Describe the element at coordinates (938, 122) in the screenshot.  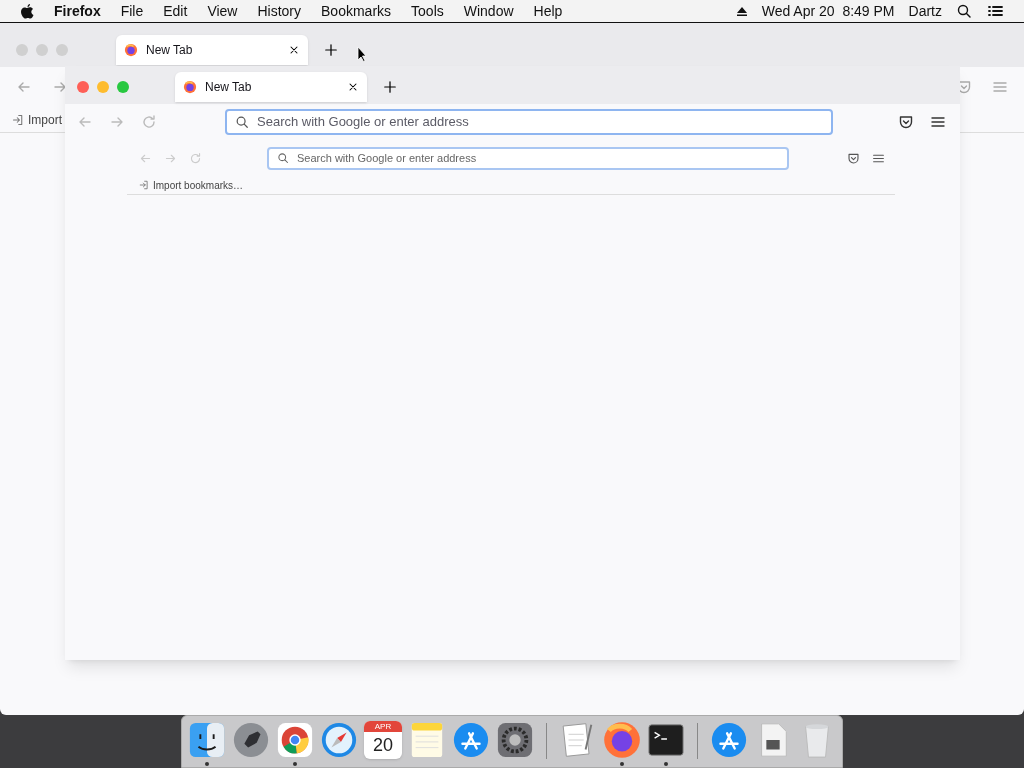
I see `menu-icon` at that location.